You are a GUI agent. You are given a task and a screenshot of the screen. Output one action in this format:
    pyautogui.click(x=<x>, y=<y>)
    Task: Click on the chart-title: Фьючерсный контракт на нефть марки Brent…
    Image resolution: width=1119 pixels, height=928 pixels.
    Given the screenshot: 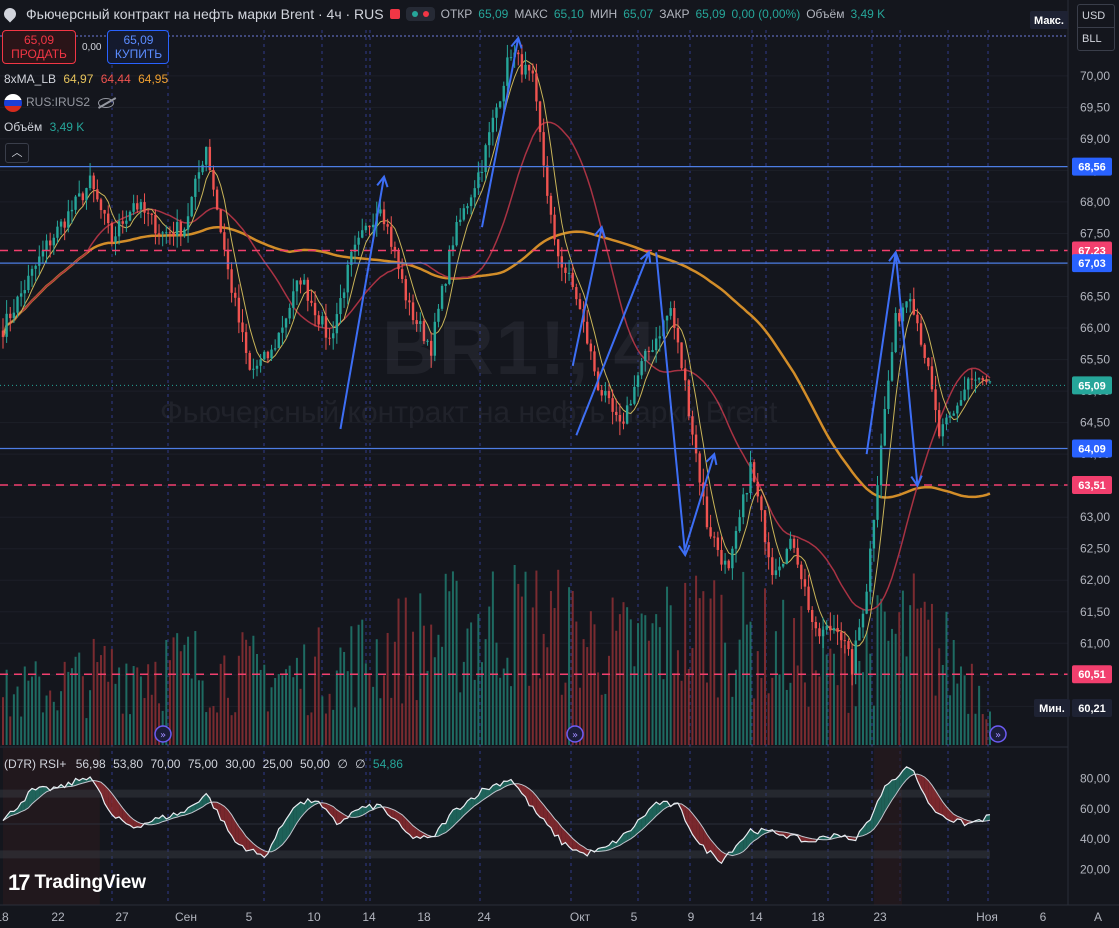 What is the action you would take?
    pyautogui.click(x=205, y=14)
    